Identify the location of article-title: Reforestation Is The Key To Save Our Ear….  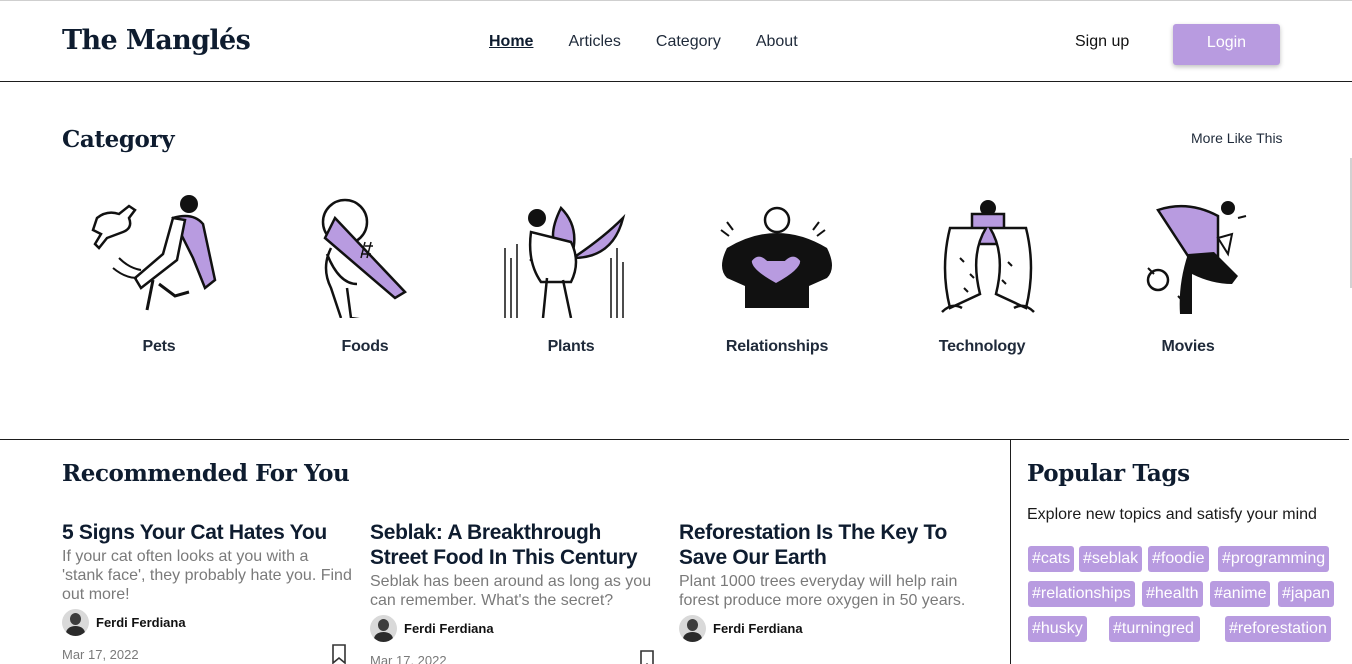
(825, 545).